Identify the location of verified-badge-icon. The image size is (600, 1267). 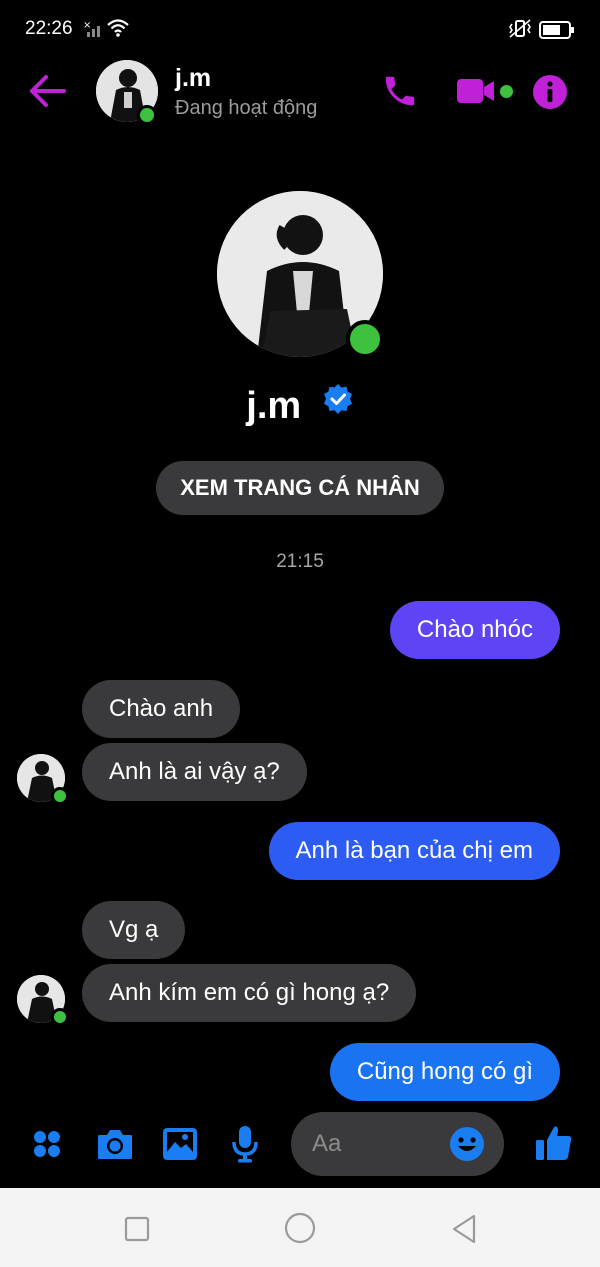
(338, 403).